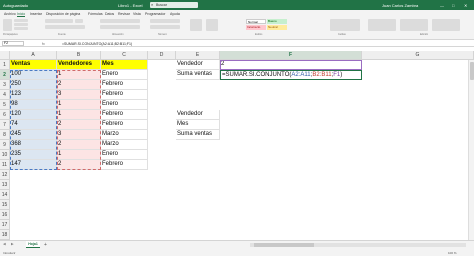 Image resolution: width=474 pixels, height=256 pixels. Describe the element at coordinates (5, 225) in the screenshot. I see `row-header-17: 17` at that location.